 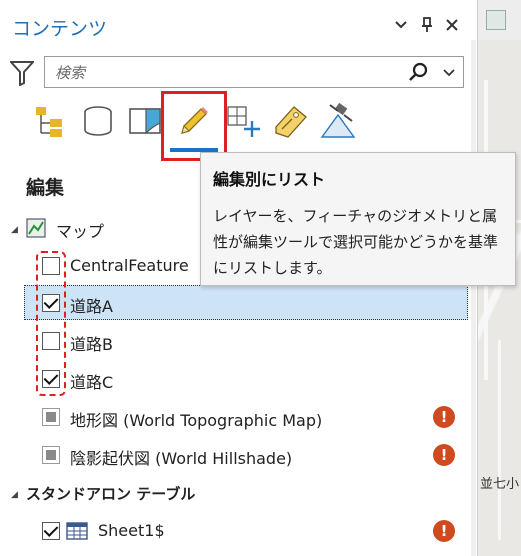 What do you see at coordinates (91, 381) in the screenshot?
I see `layer-label: 道路C` at bounding box center [91, 381].